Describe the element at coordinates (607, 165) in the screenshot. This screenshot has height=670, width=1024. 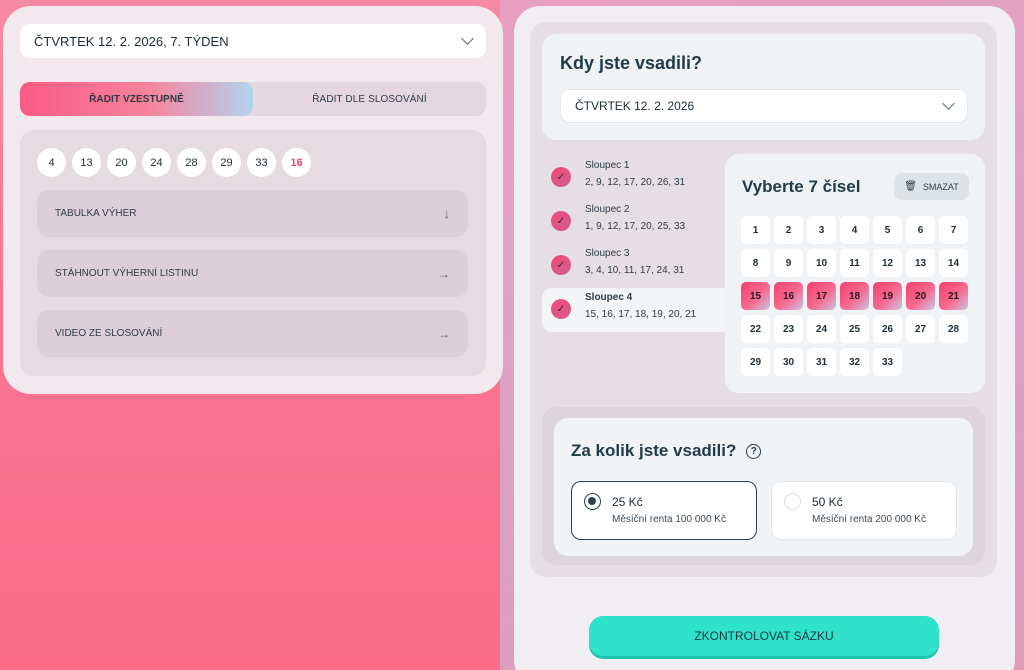
I see `column-name: Sloupec 1` at that location.